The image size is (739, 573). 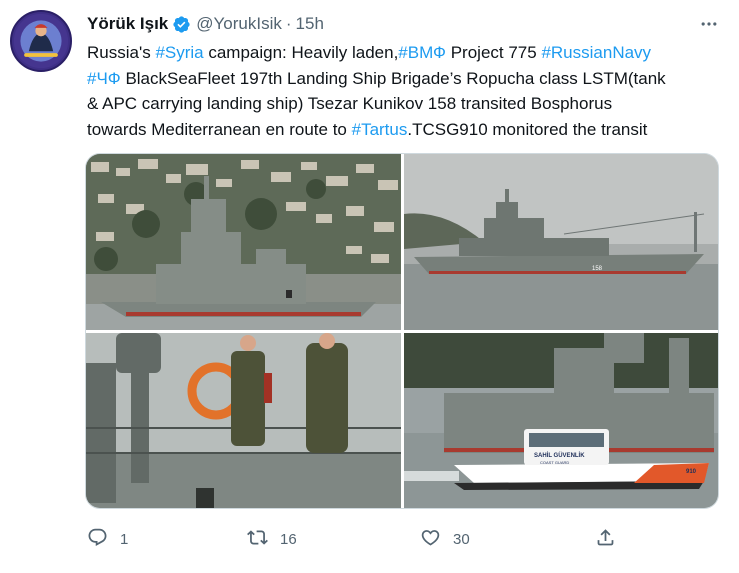 What do you see at coordinates (559, 455) in the screenshot?
I see `boat-label: SAHİL GÜVENLİK` at bounding box center [559, 455].